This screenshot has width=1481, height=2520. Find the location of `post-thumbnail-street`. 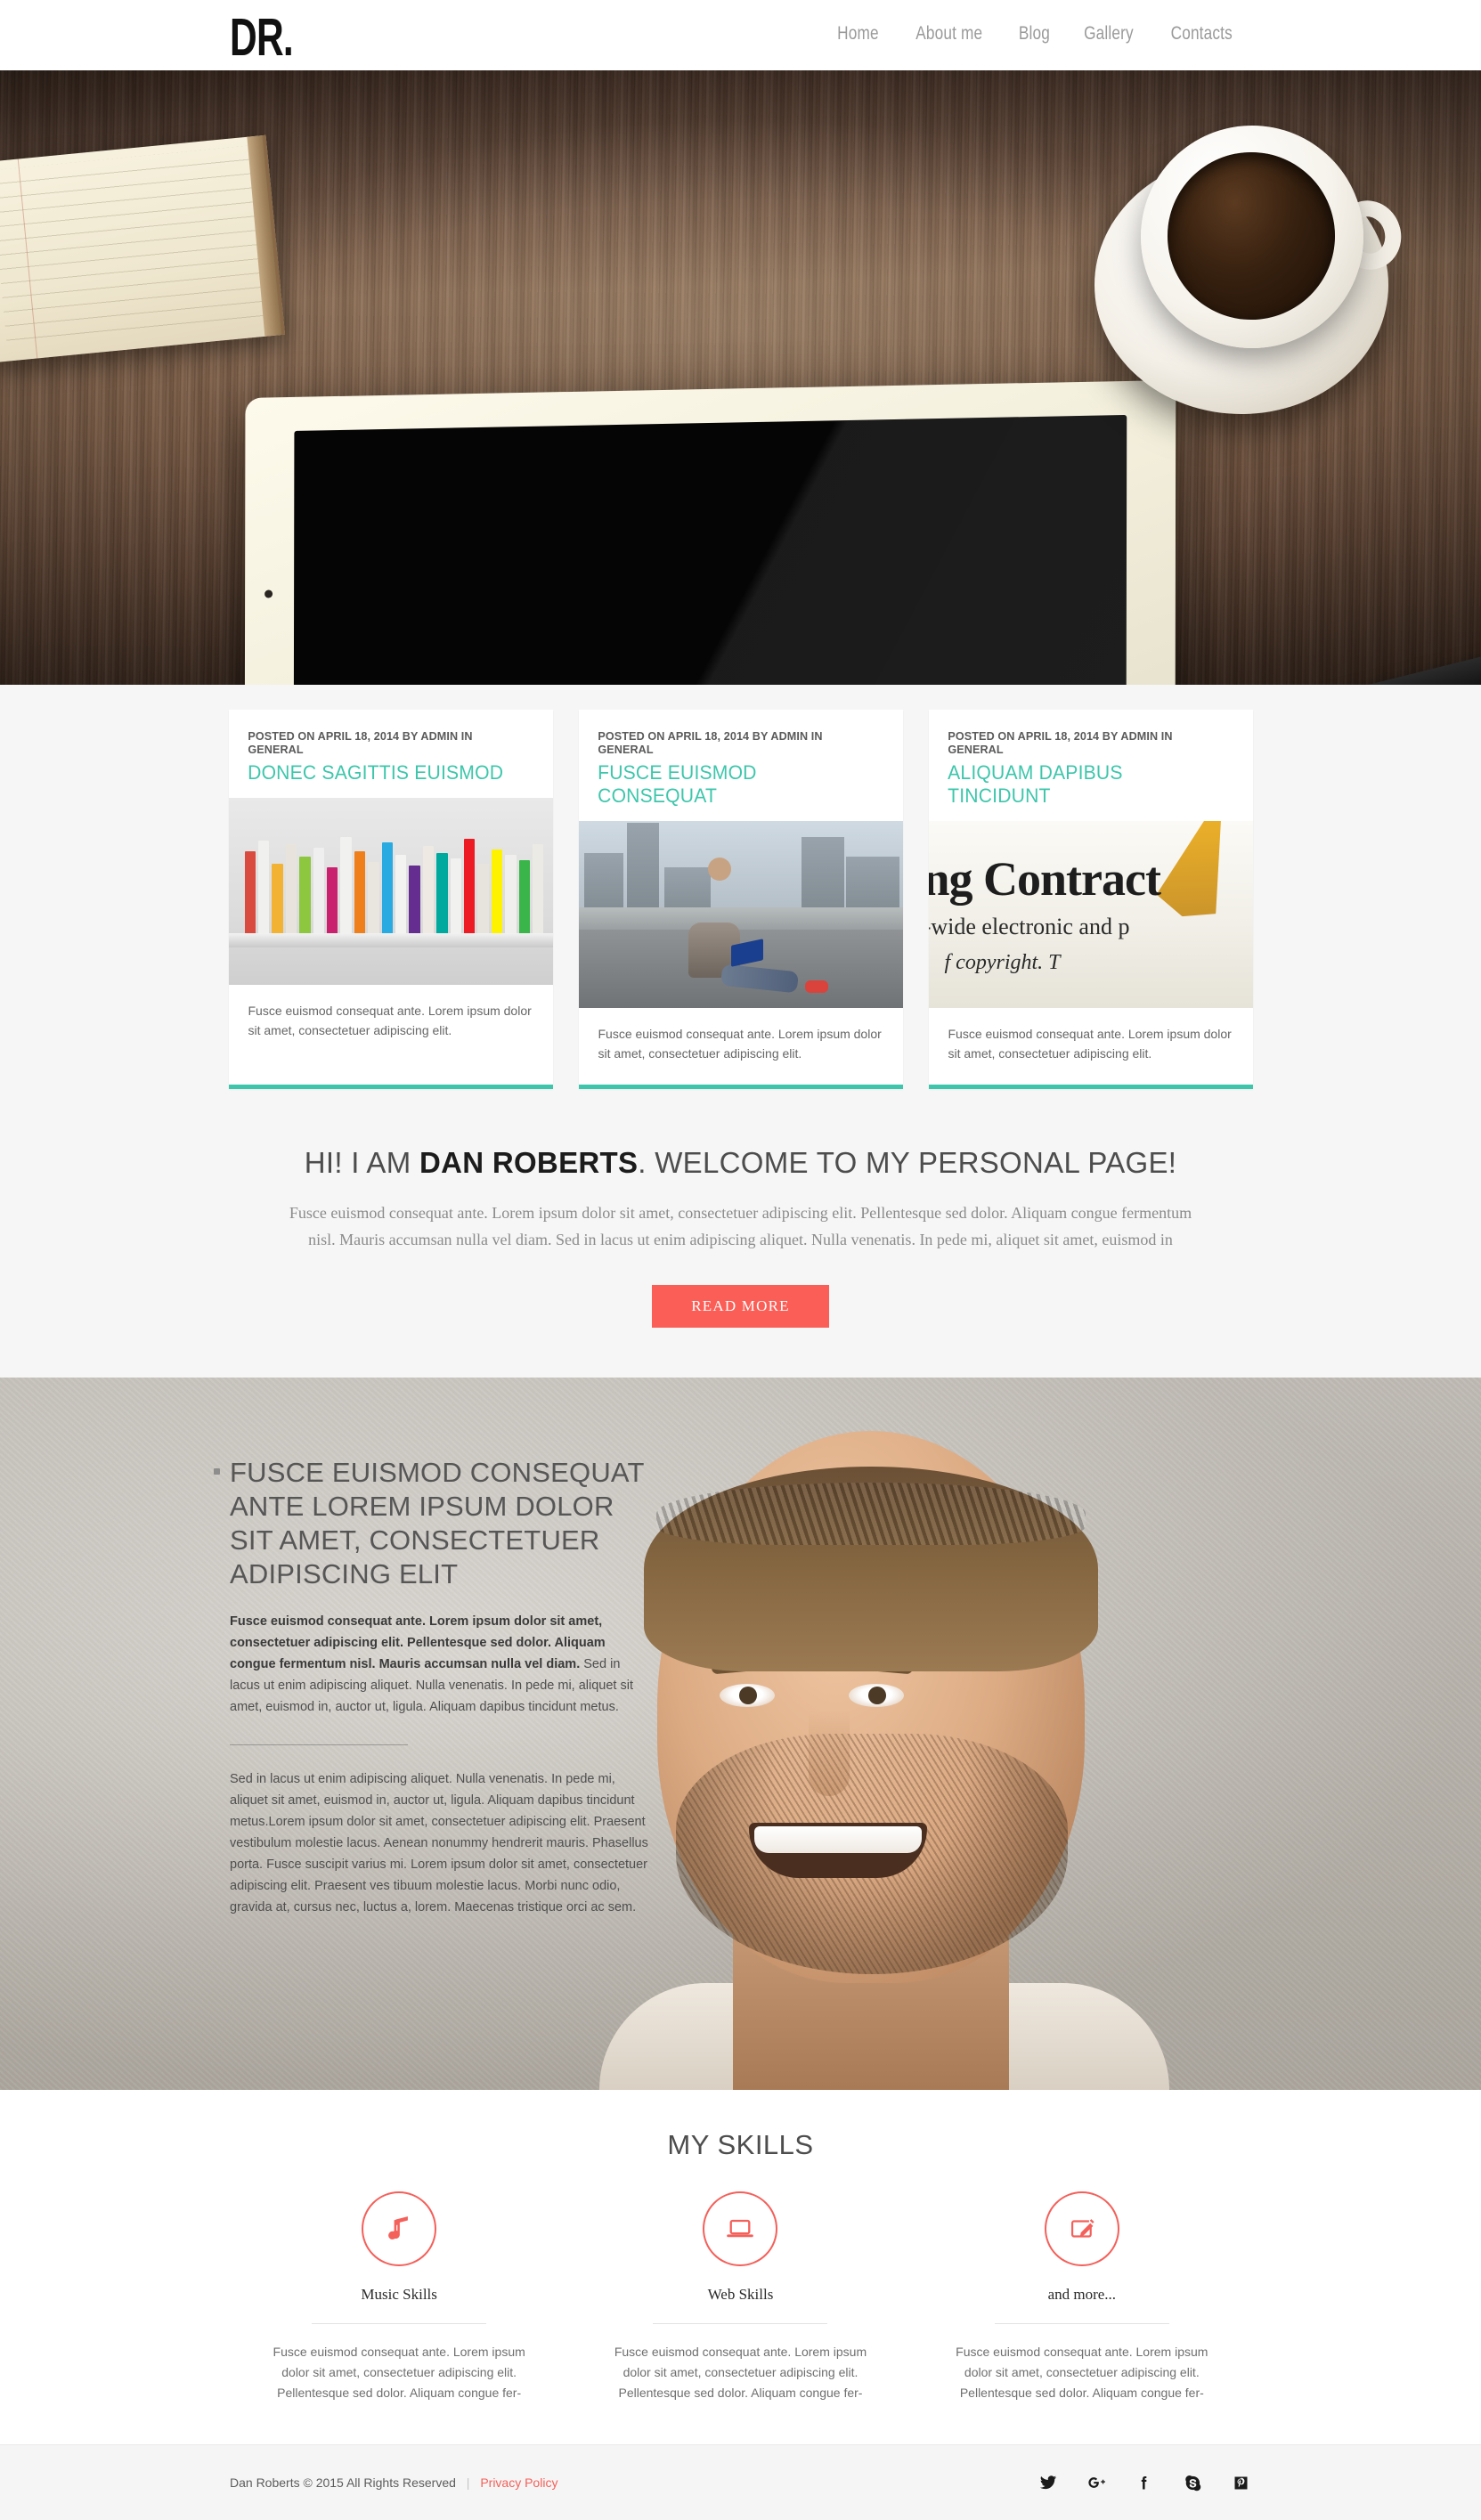

post-thumbnail-street is located at coordinates (740, 914).